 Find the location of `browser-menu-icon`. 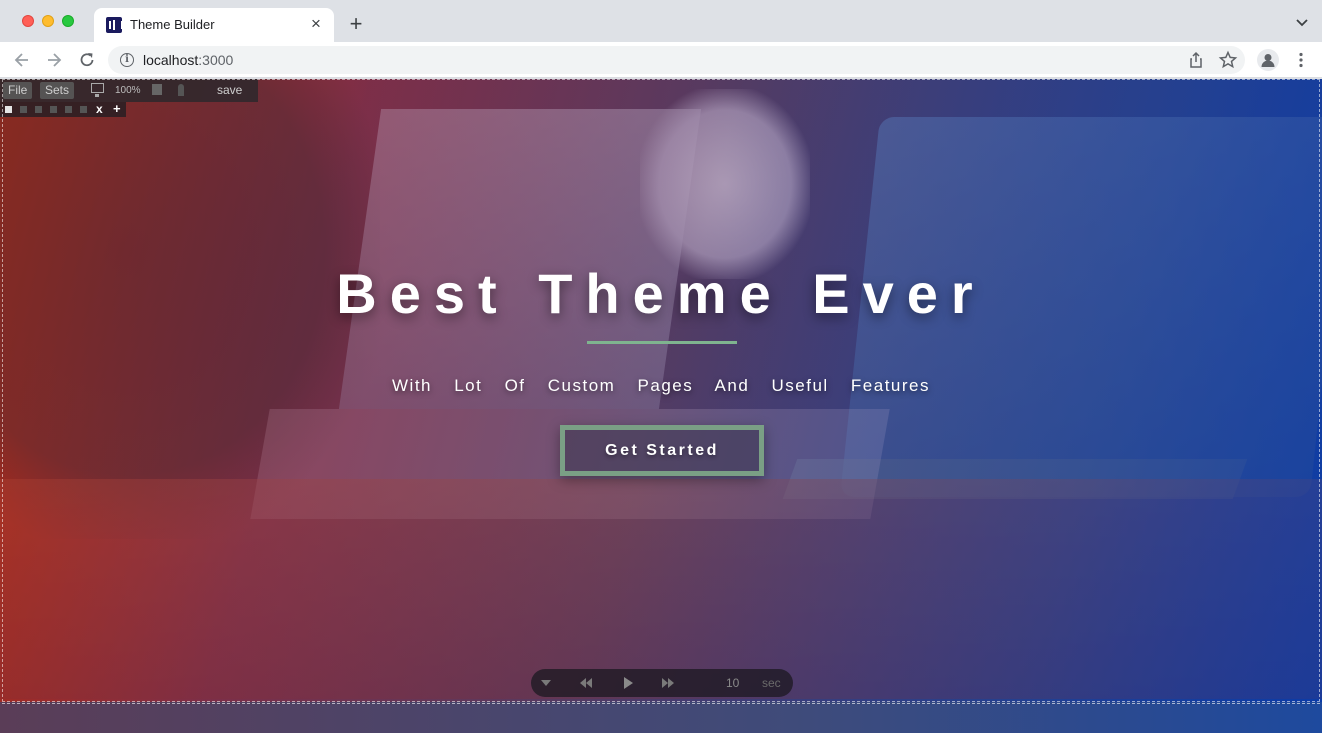

browser-menu-icon is located at coordinates (1301, 60).